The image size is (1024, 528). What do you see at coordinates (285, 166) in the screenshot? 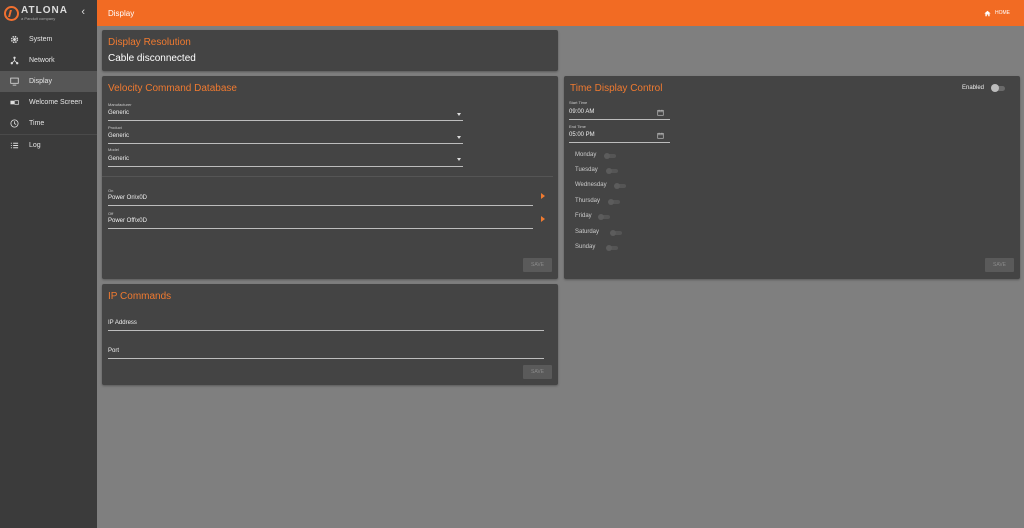
I see `model-underline` at bounding box center [285, 166].